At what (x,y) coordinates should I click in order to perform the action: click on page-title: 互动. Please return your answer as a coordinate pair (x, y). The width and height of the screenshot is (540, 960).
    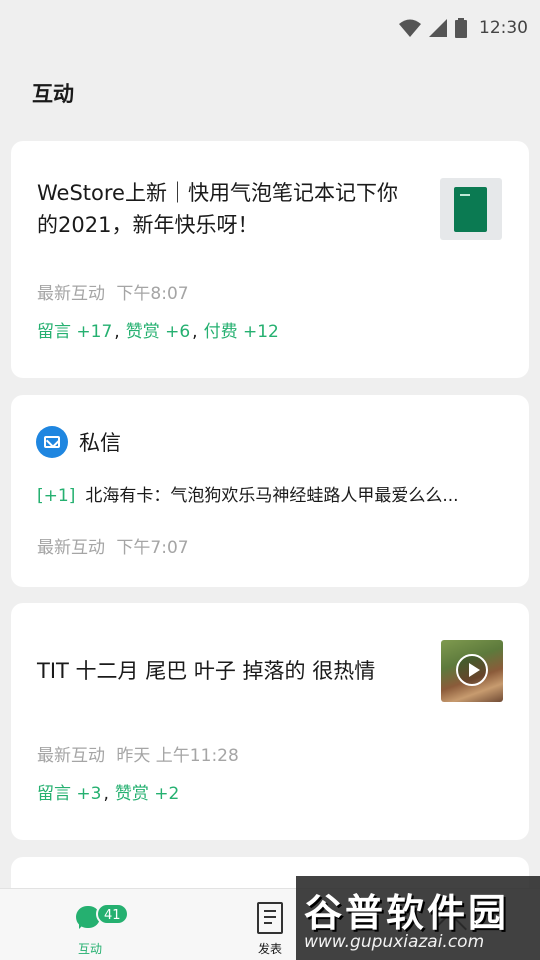
    Looking at the image, I should click on (53, 94).